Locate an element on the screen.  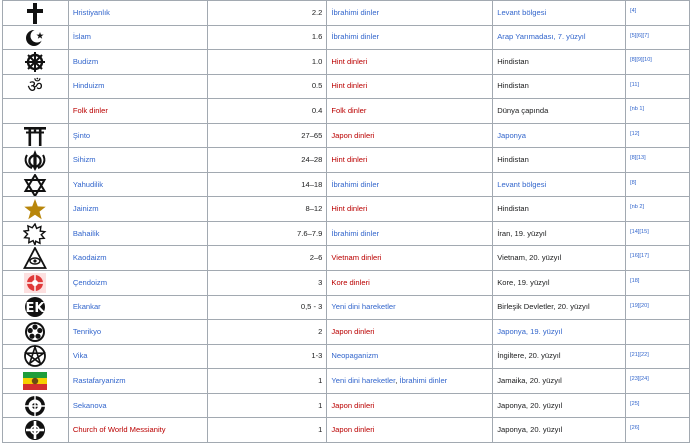
reference-link: [8][13] is located at coordinates (638, 158).